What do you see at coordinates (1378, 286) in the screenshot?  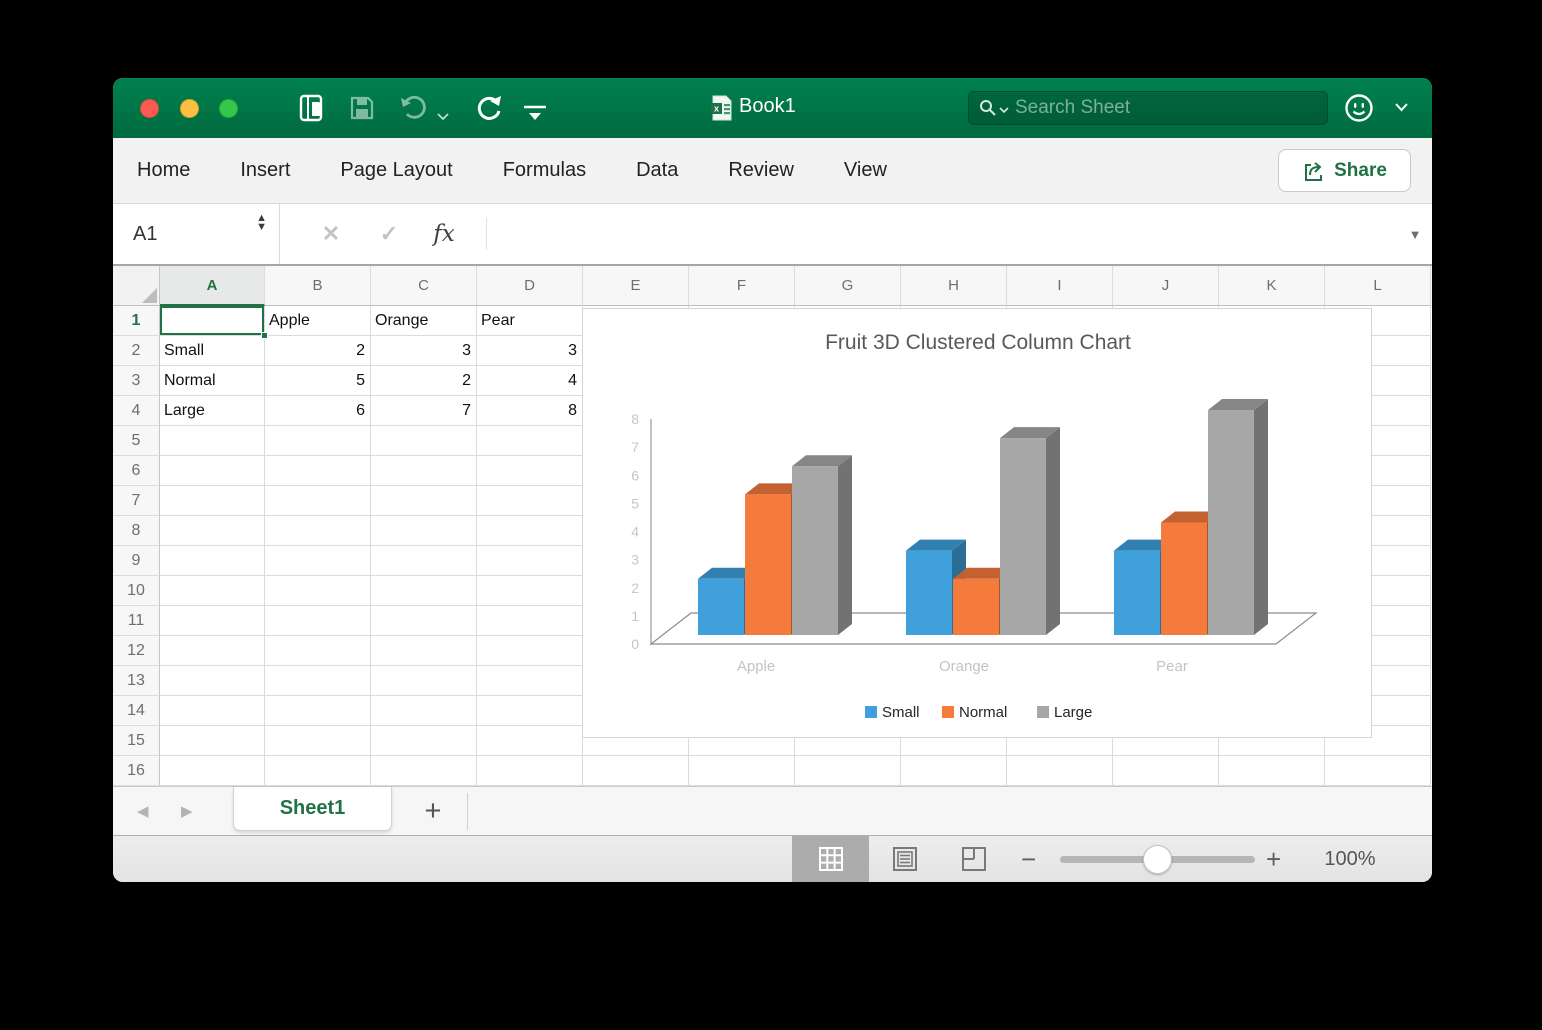 I see `column-header-L: L` at bounding box center [1378, 286].